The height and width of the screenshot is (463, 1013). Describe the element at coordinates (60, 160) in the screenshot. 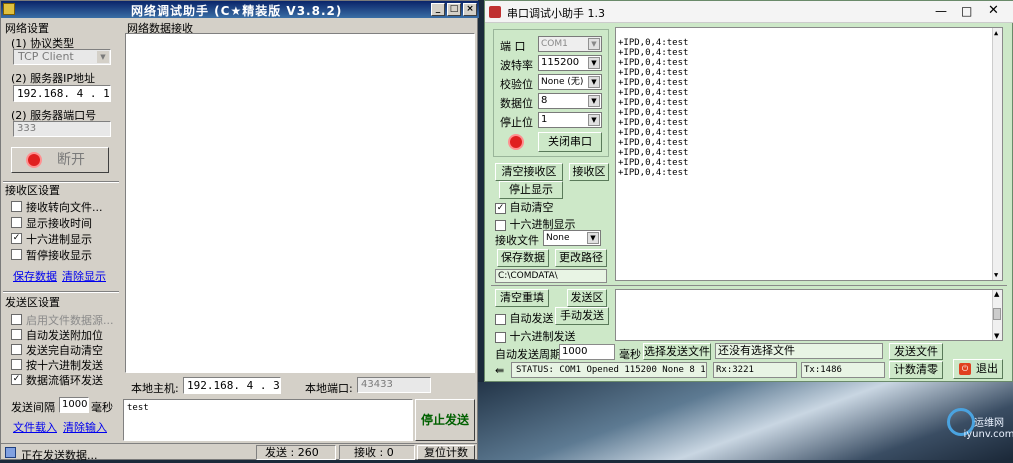

I see `disconnect-button: 断开` at that location.